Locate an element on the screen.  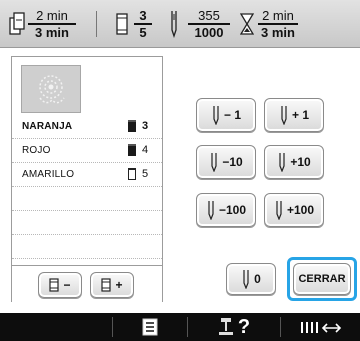
stitch-current: 355 is located at coordinates (209, 15).